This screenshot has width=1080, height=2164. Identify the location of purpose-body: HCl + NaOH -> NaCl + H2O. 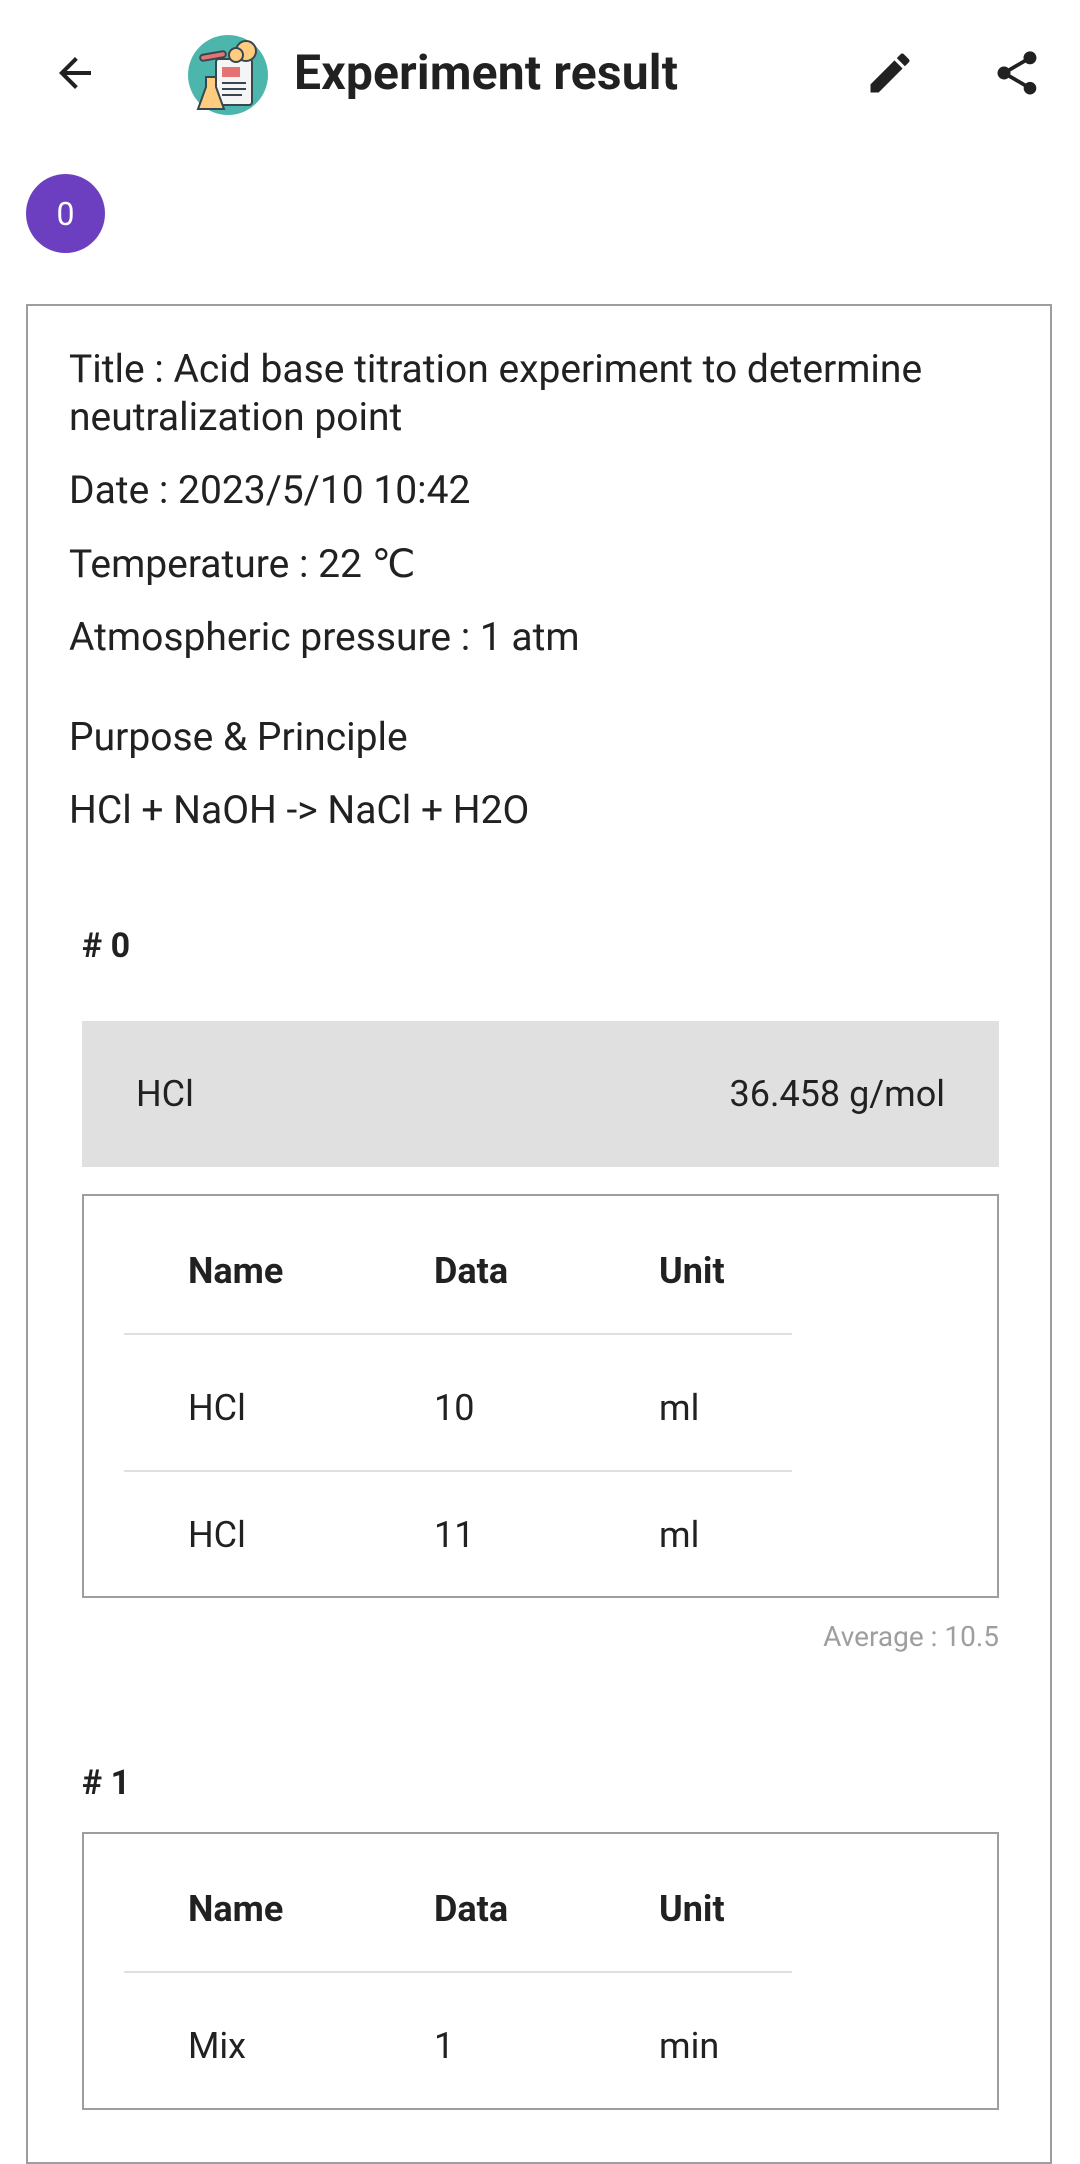
(299, 810).